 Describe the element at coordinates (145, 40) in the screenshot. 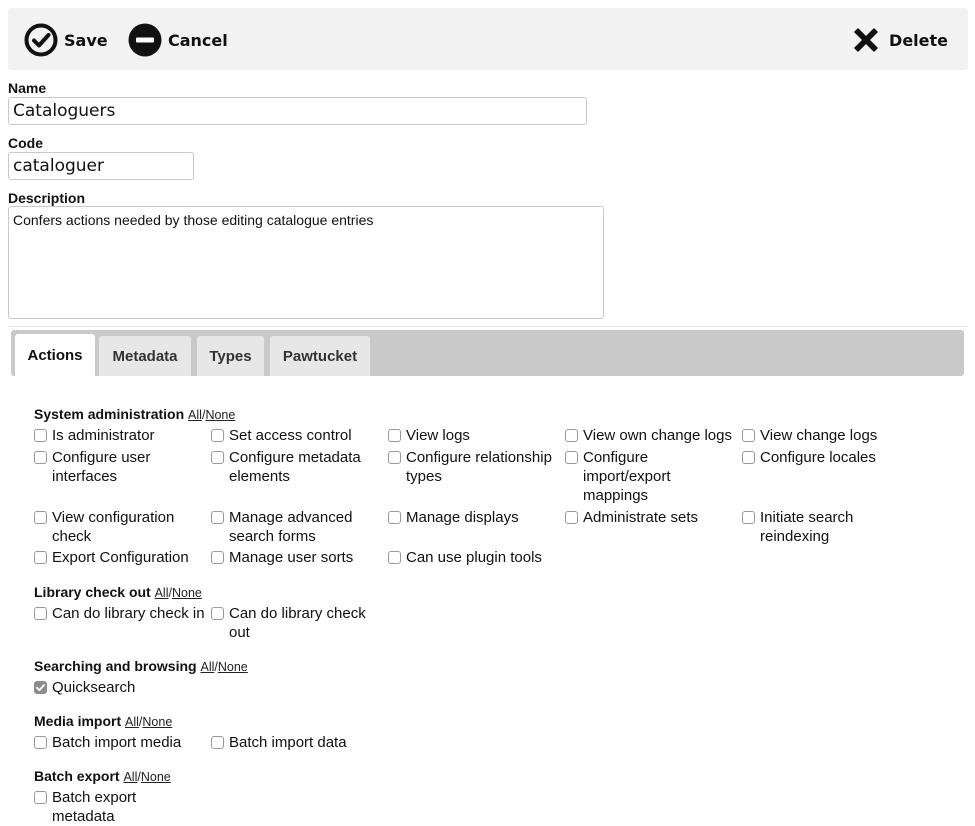

I see `minus-circle-icon` at that location.